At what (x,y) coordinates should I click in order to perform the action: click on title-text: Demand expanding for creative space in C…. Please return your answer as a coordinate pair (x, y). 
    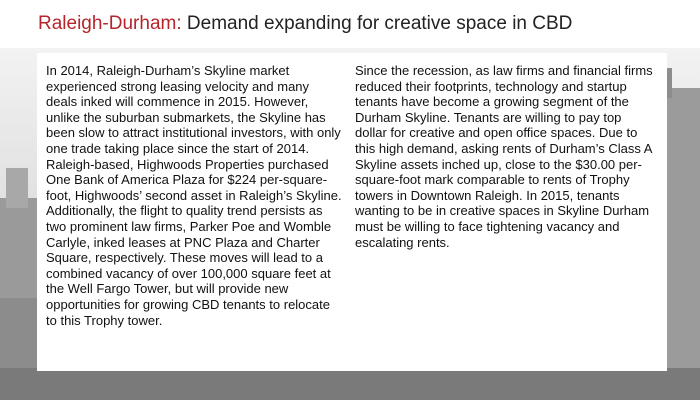
    Looking at the image, I should click on (377, 23).